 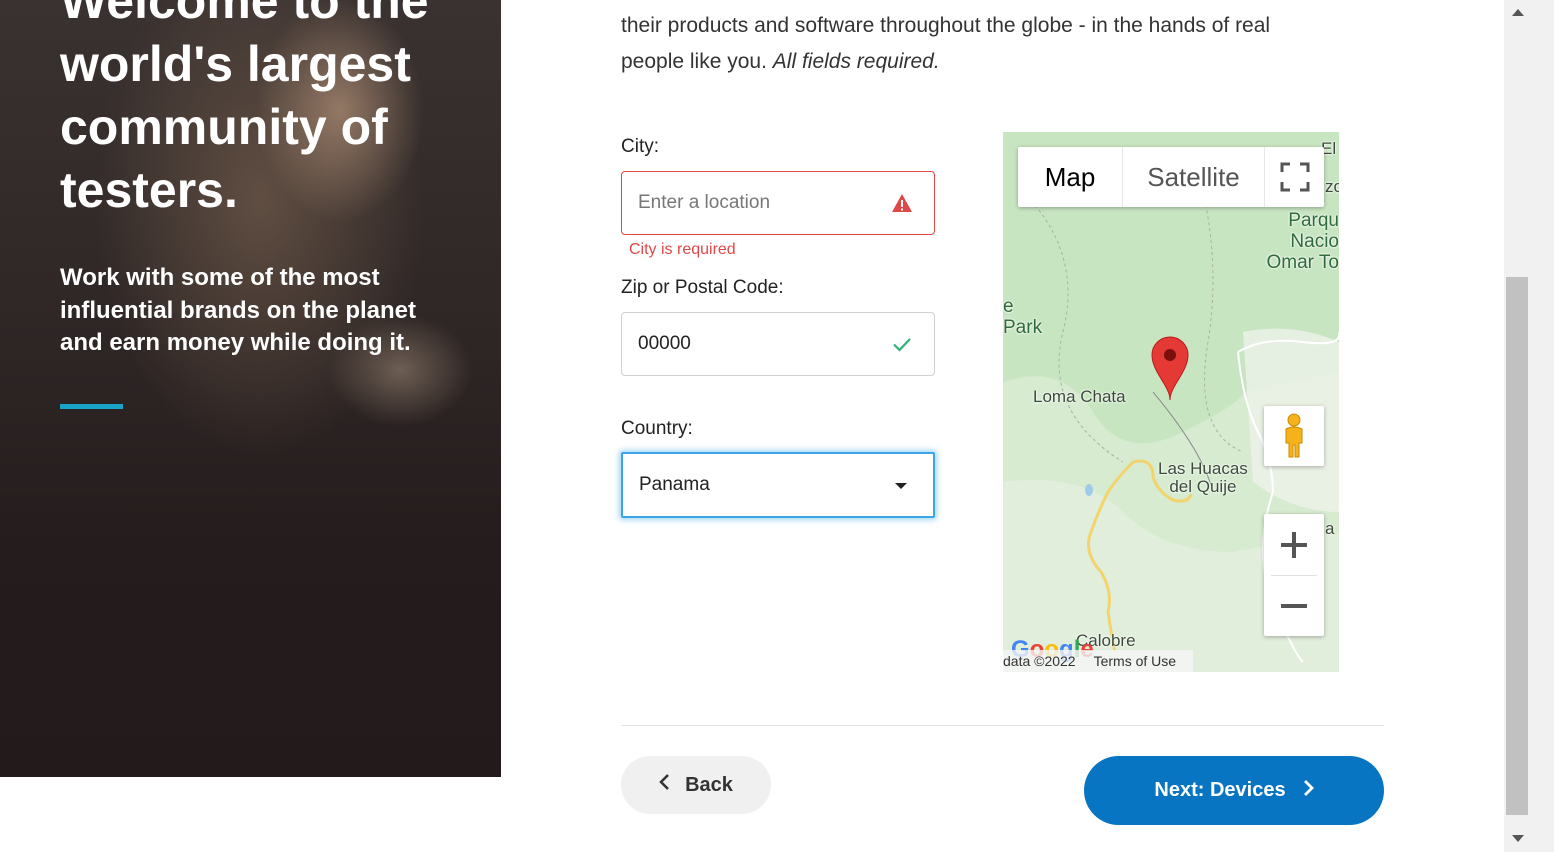 What do you see at coordinates (902, 203) in the screenshot?
I see `warning-icon` at bounding box center [902, 203].